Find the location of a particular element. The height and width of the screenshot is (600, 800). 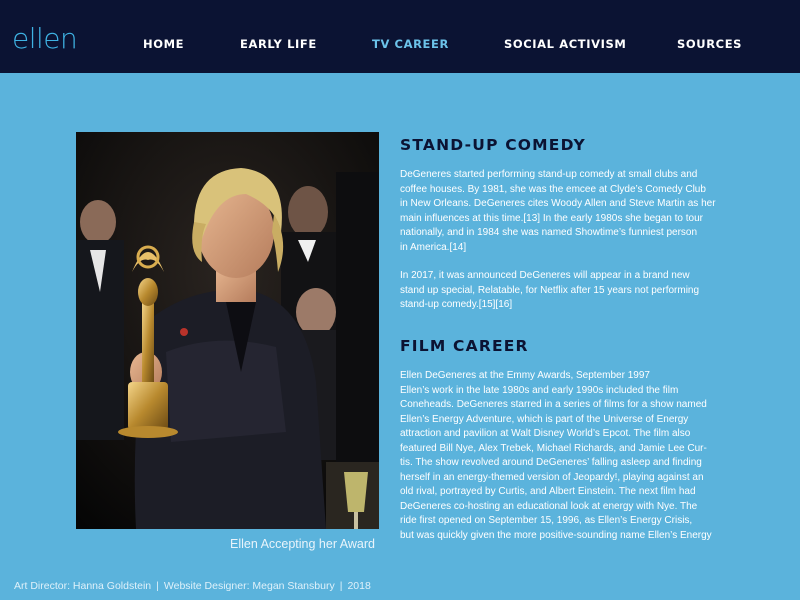

text-line: in America.[14] is located at coordinates (433, 247).